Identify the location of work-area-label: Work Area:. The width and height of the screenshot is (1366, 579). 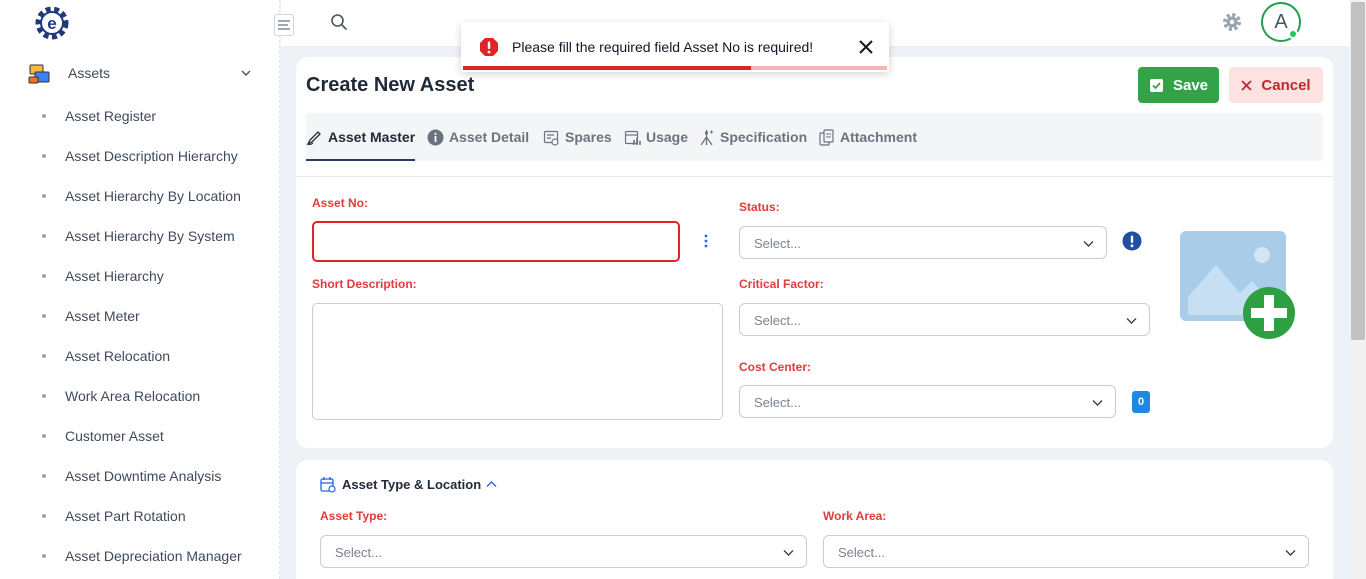
(855, 516).